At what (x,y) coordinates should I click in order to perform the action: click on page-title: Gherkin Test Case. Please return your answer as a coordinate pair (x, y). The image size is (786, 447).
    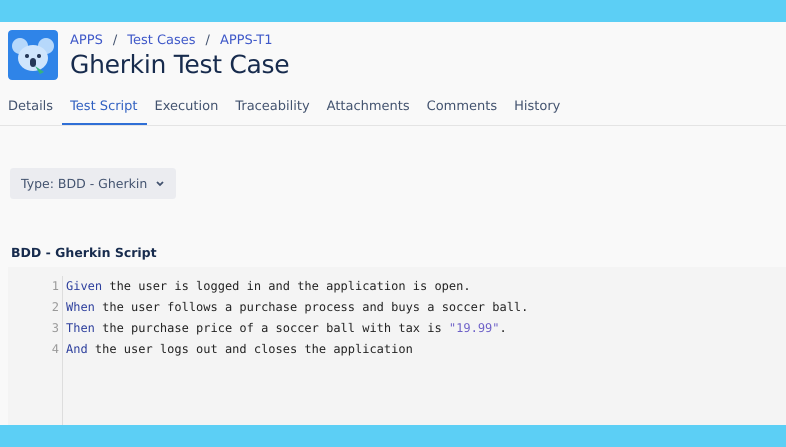
    Looking at the image, I should click on (180, 64).